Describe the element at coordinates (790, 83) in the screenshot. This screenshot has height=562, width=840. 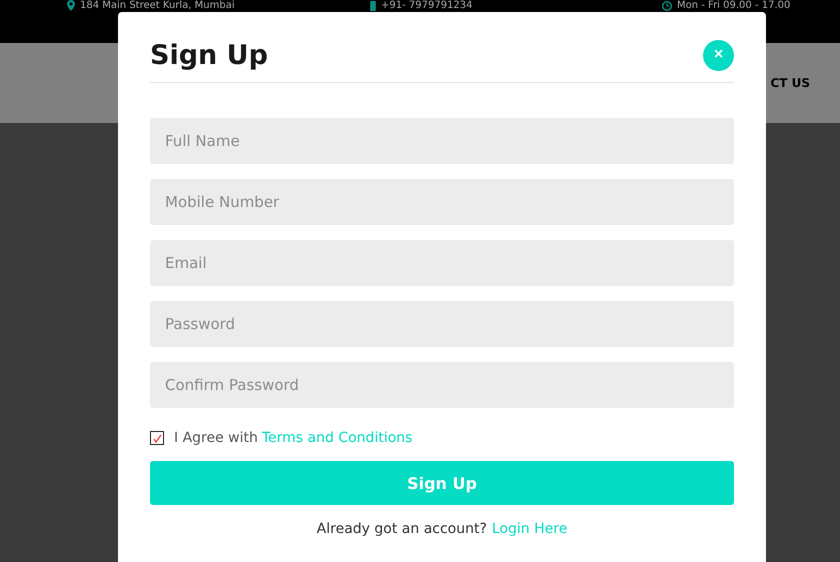
I see `nav-link: CT US` at that location.